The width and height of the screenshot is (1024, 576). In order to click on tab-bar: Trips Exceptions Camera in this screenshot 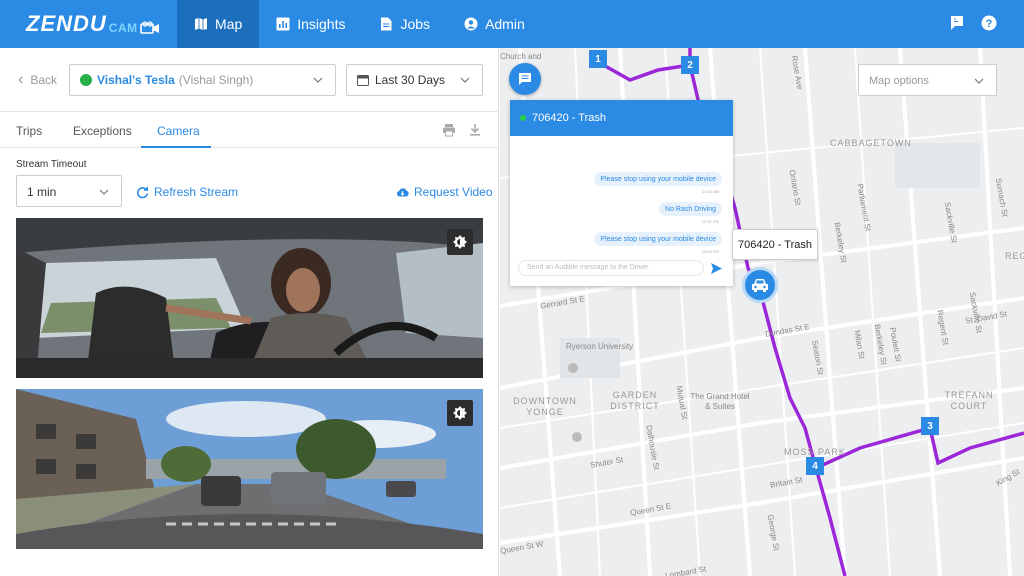, I will do `click(249, 129)`.